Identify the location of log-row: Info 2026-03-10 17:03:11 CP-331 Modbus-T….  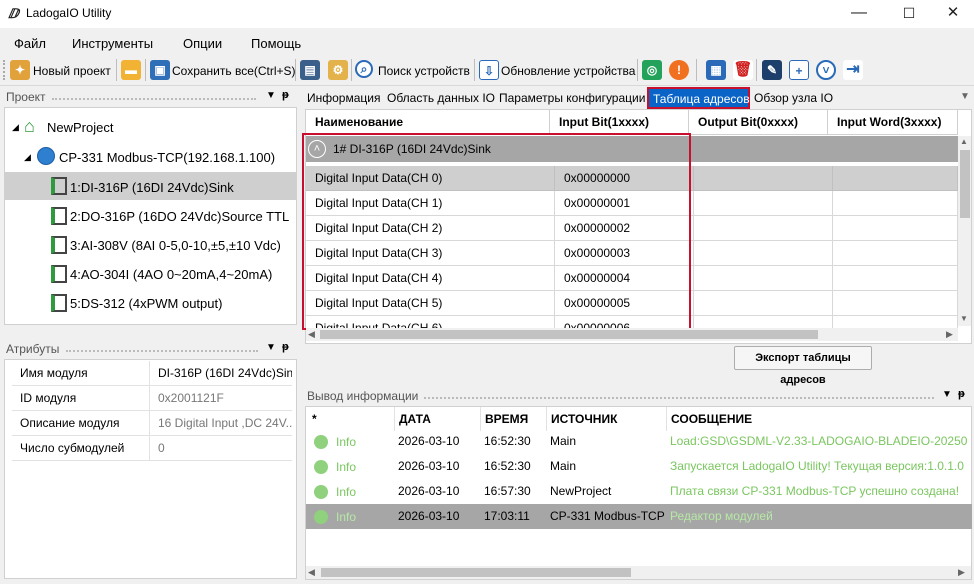
(639, 516).